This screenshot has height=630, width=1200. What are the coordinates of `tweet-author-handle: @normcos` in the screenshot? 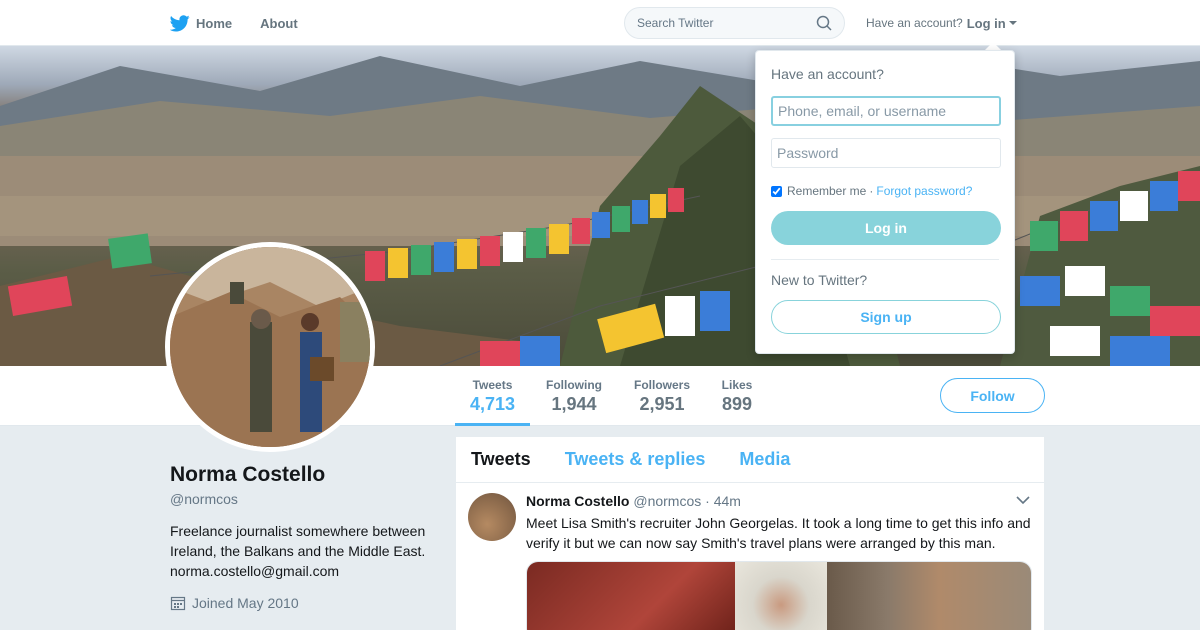 It's located at (667, 501).